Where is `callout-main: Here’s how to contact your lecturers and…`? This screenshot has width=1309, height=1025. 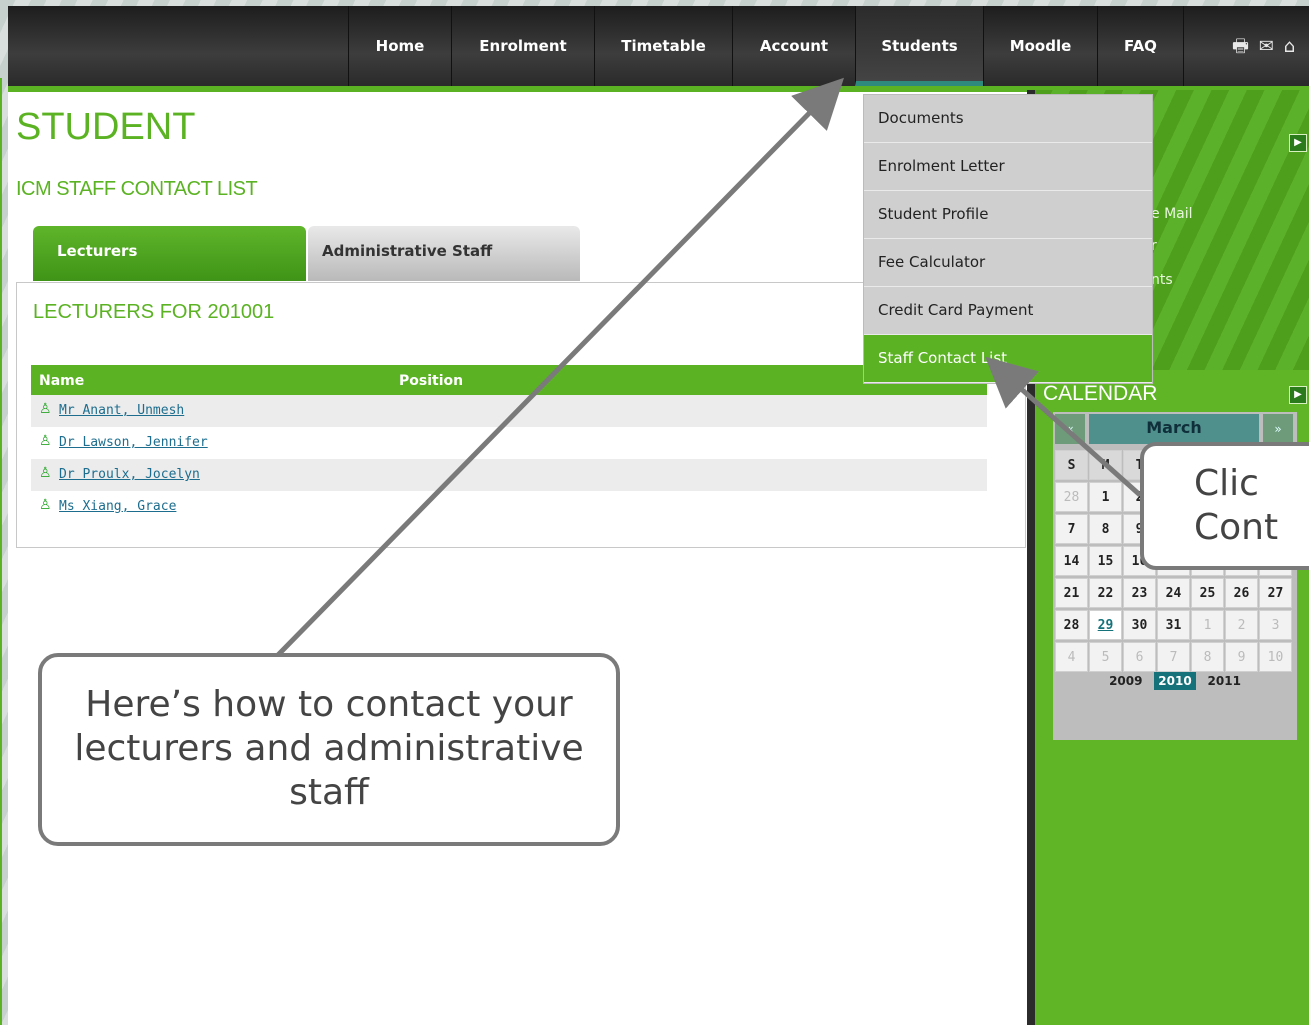
callout-main: Here’s how to contact your lecturers and… is located at coordinates (329, 749).